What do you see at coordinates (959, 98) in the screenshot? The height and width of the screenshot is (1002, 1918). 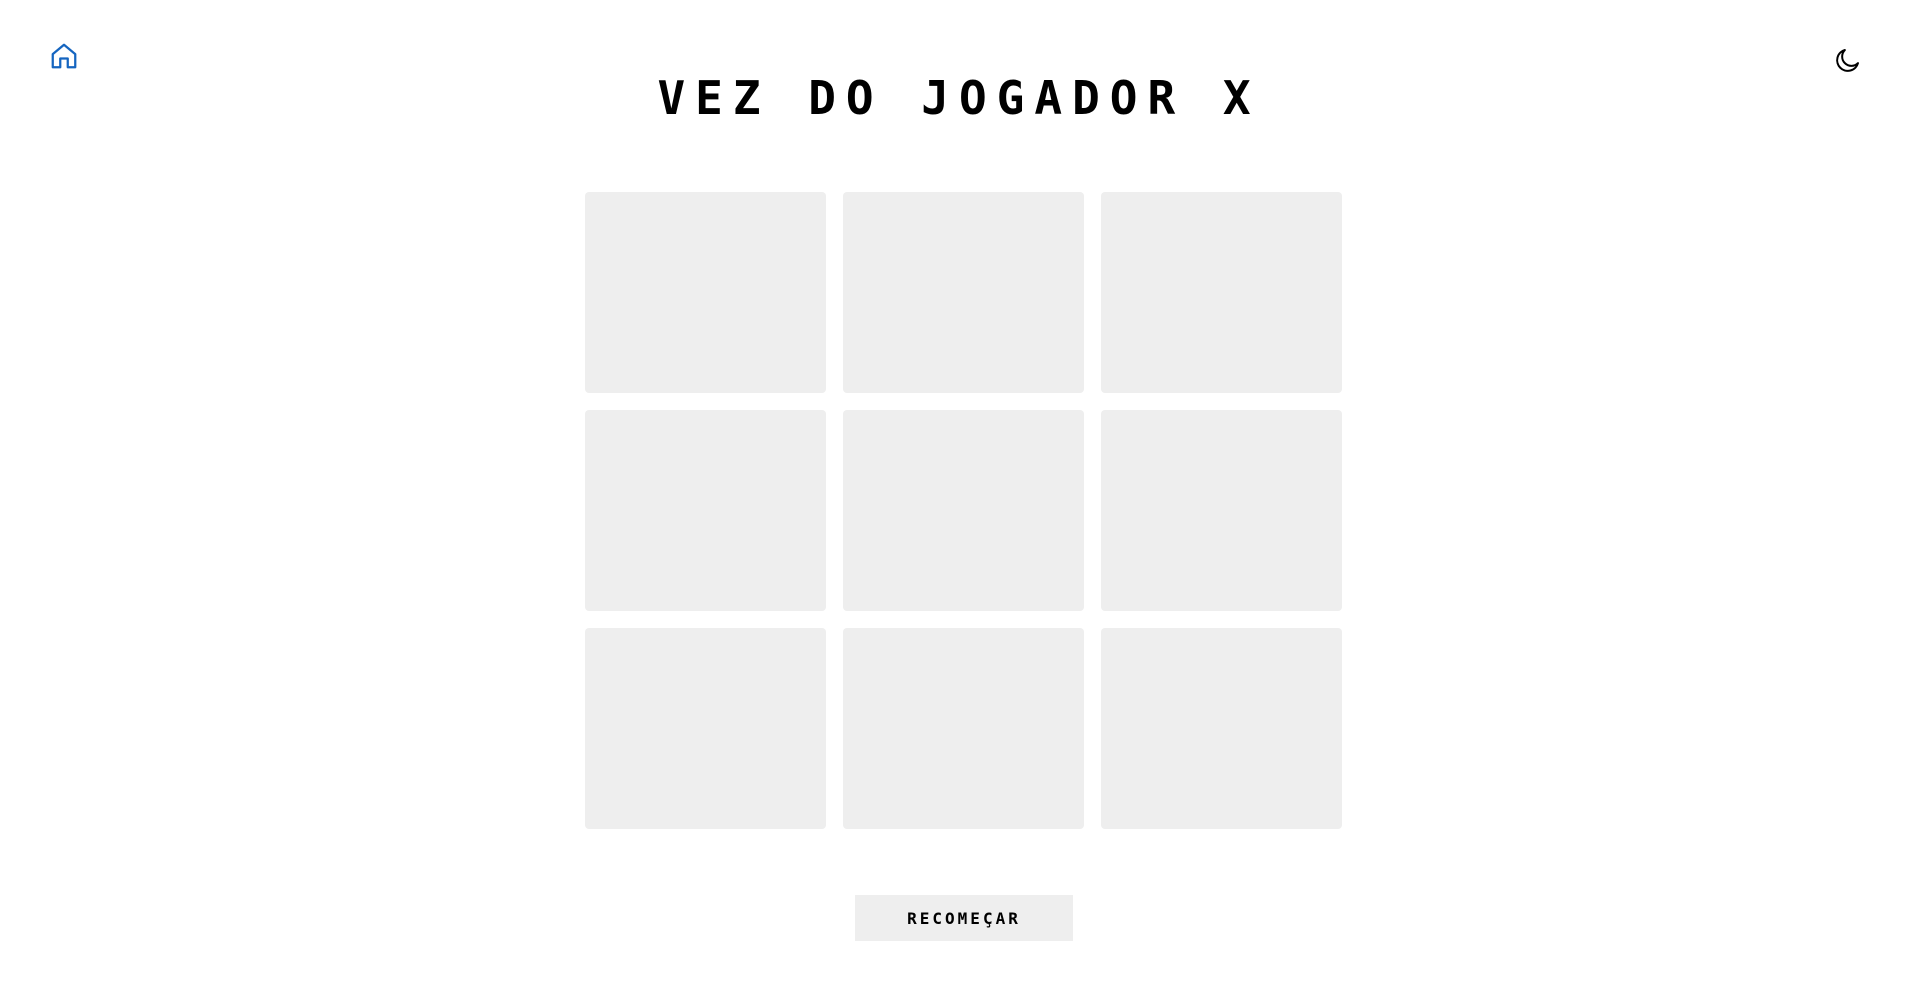 I see `turn-indicator-title: VEZ DO JOGADOR X` at bounding box center [959, 98].